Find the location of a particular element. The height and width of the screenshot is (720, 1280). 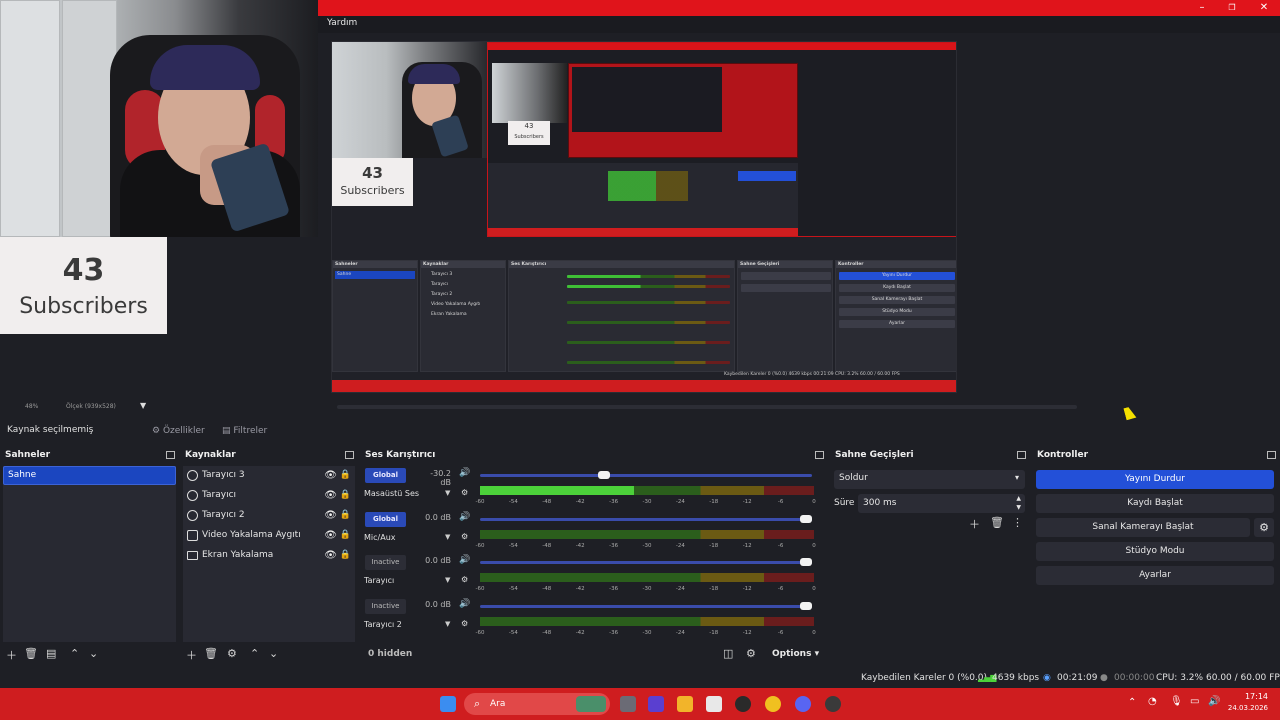

zoom-percent: 48% is located at coordinates (31, 406).